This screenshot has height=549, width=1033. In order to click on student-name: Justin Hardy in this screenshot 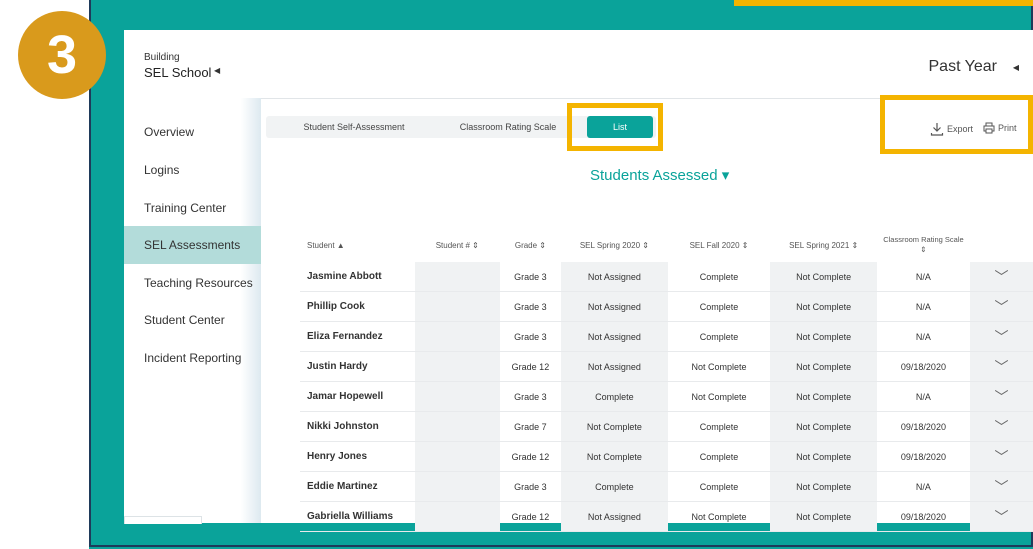, I will do `click(357, 367)`.